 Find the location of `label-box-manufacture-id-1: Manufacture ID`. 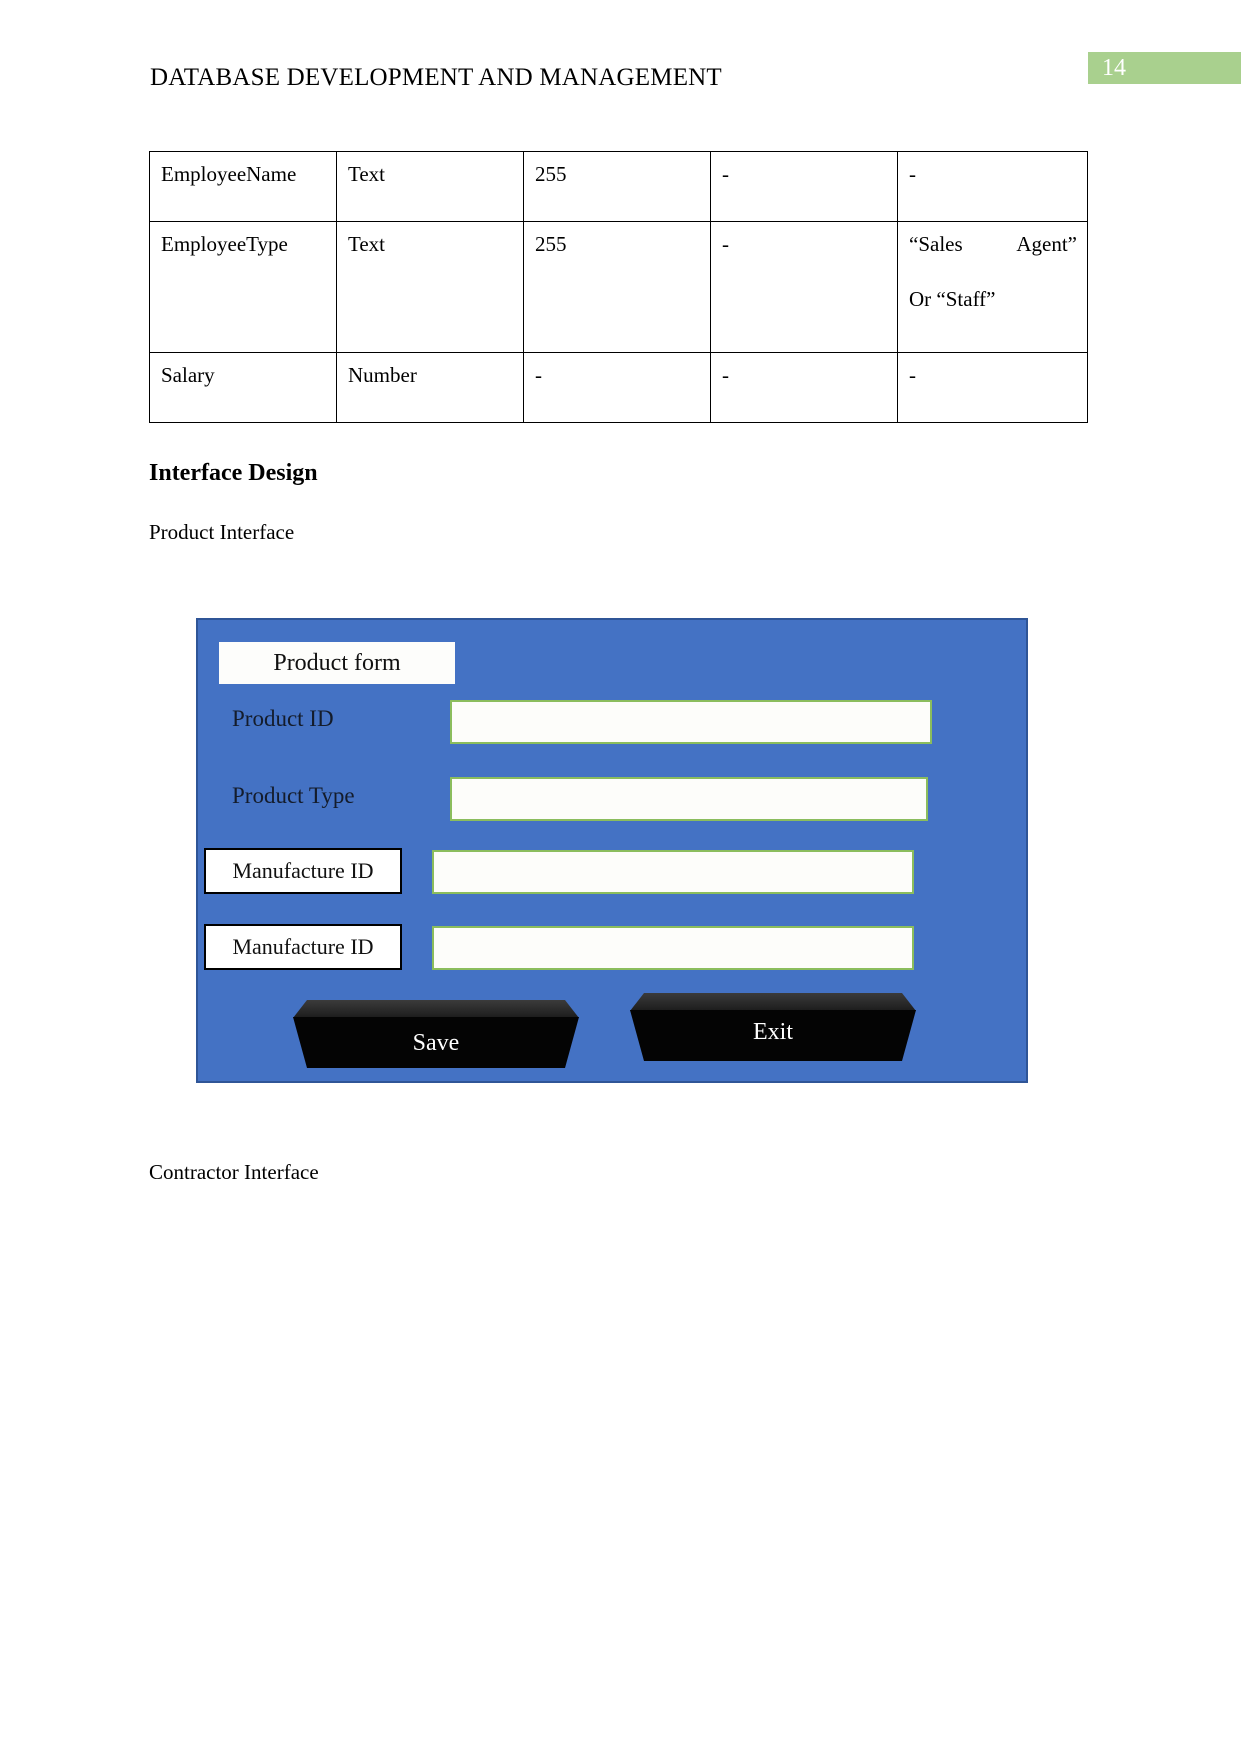

label-box-manufacture-id-1: Manufacture ID is located at coordinates (303, 871).